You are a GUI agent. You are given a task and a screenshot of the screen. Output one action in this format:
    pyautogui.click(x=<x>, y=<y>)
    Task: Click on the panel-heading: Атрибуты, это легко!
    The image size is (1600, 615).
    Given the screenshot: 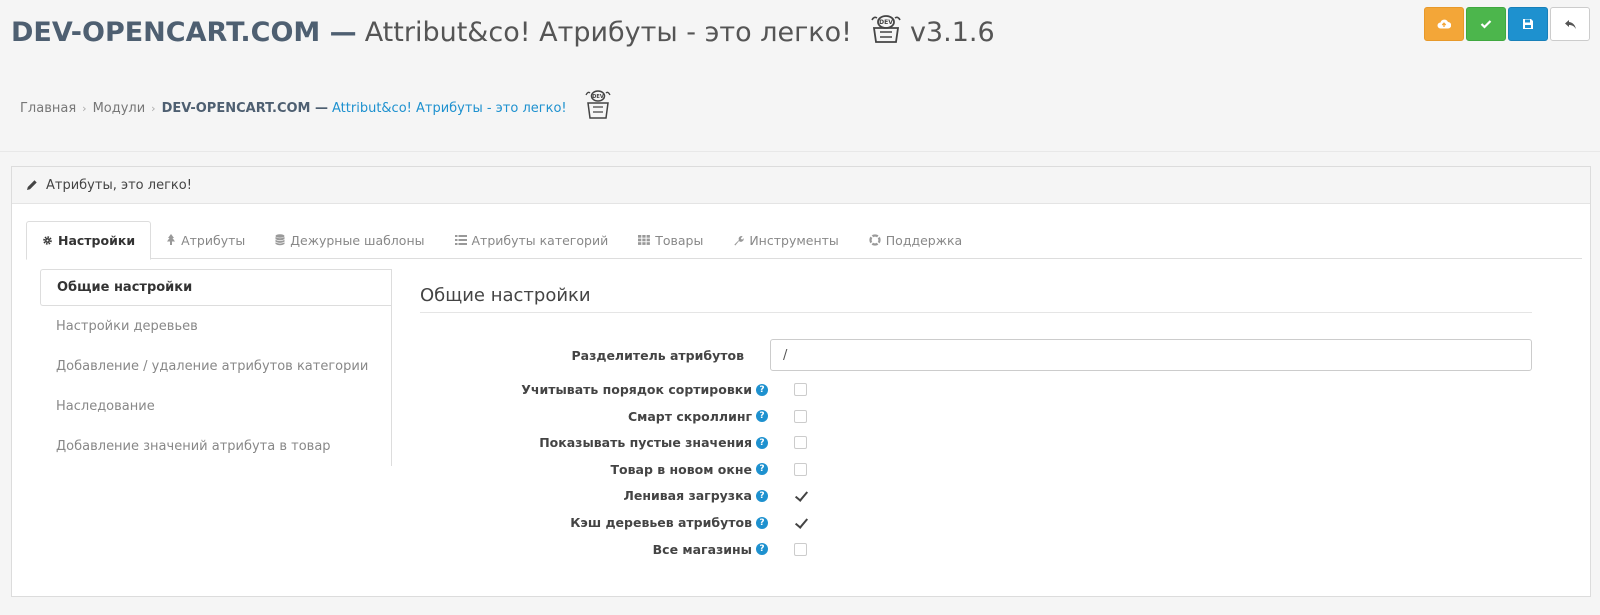 What is the action you would take?
    pyautogui.click(x=801, y=185)
    